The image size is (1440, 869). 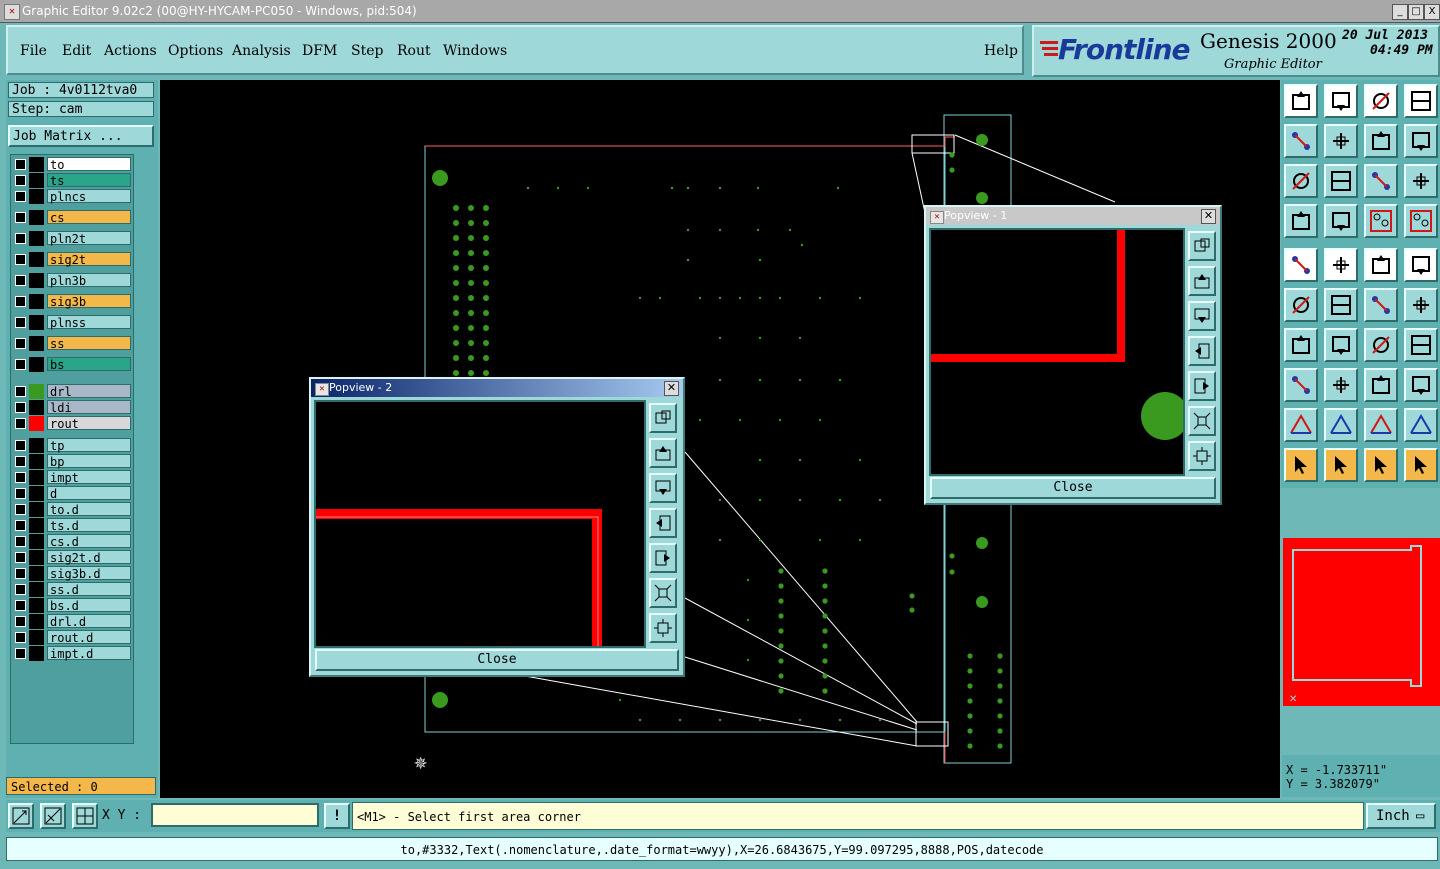 What do you see at coordinates (480, 524) in the screenshot?
I see `popview-2-view` at bounding box center [480, 524].